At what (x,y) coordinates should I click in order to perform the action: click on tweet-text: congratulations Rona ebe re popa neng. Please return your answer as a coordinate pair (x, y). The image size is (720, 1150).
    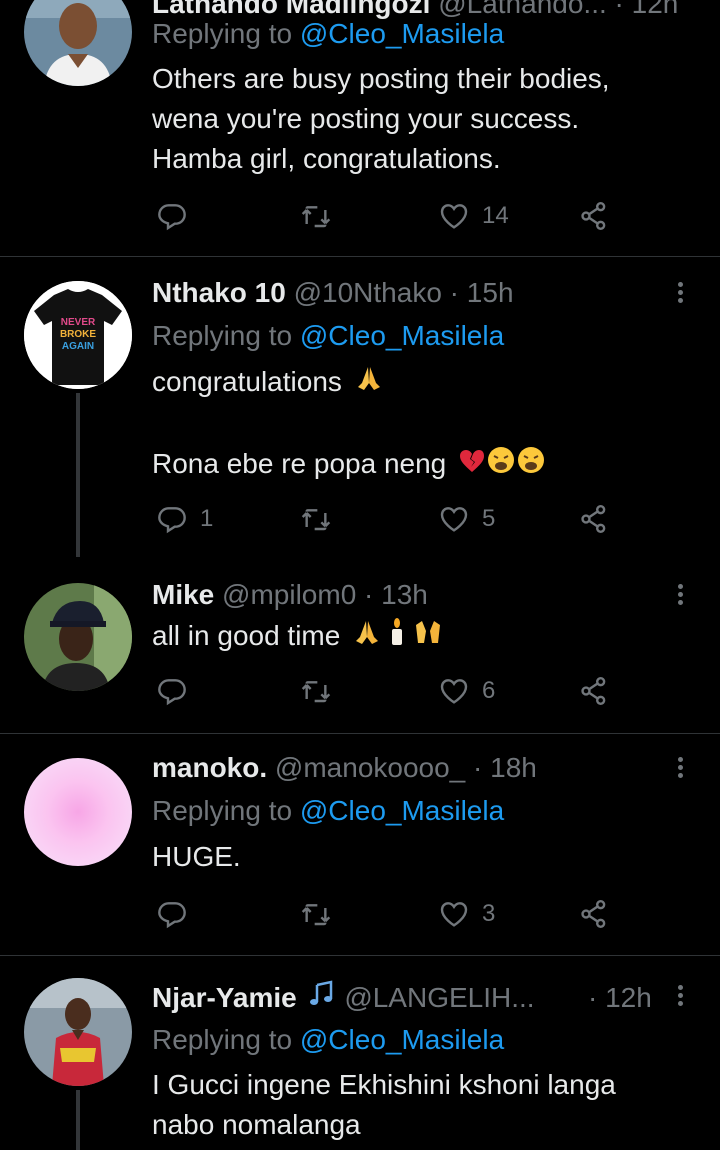
    Looking at the image, I should click on (349, 424).